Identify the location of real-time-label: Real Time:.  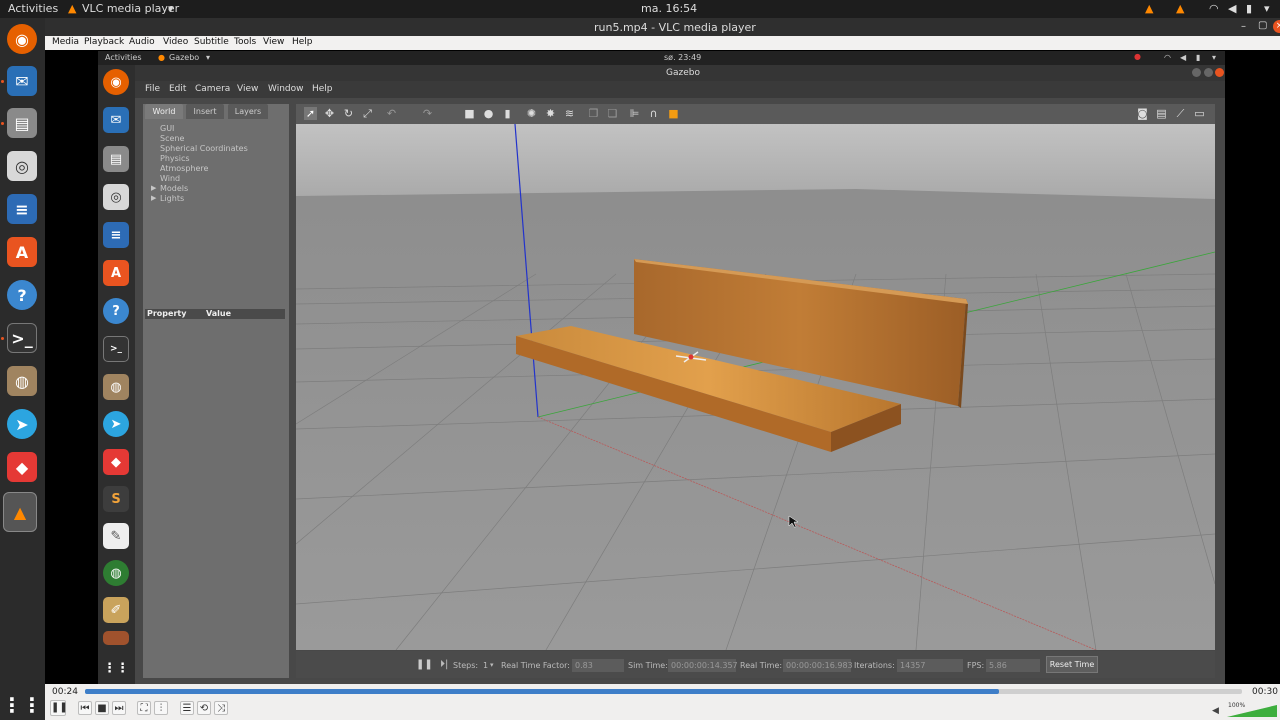
(761, 665).